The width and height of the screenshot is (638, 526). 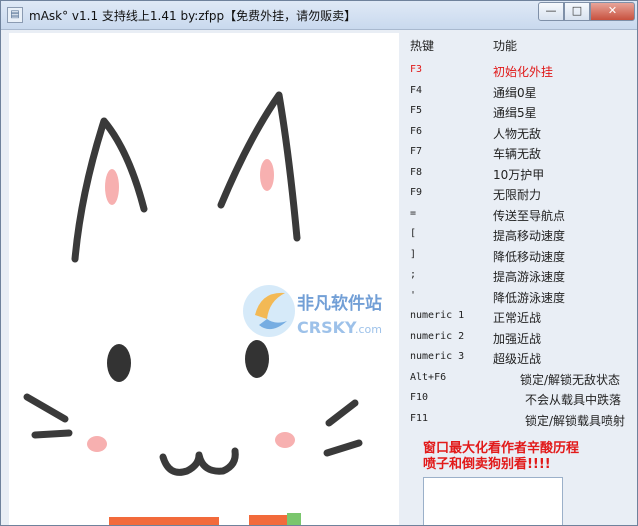 I want to click on hotkey-key: F4, so click(x=416, y=90).